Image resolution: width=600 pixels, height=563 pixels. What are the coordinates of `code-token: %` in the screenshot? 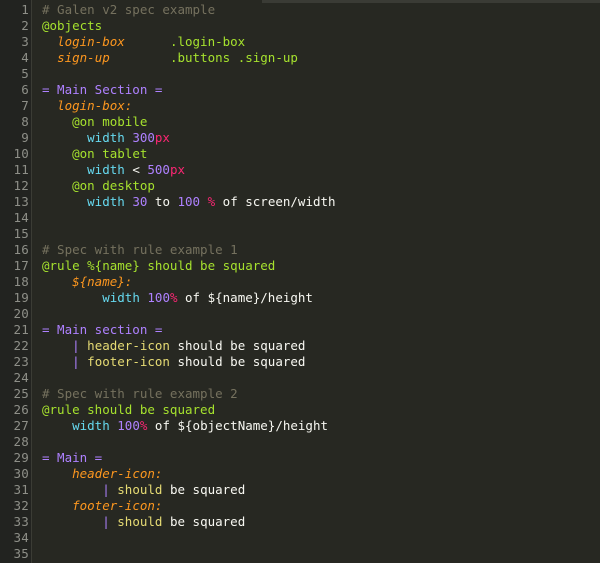 It's located at (211, 201).